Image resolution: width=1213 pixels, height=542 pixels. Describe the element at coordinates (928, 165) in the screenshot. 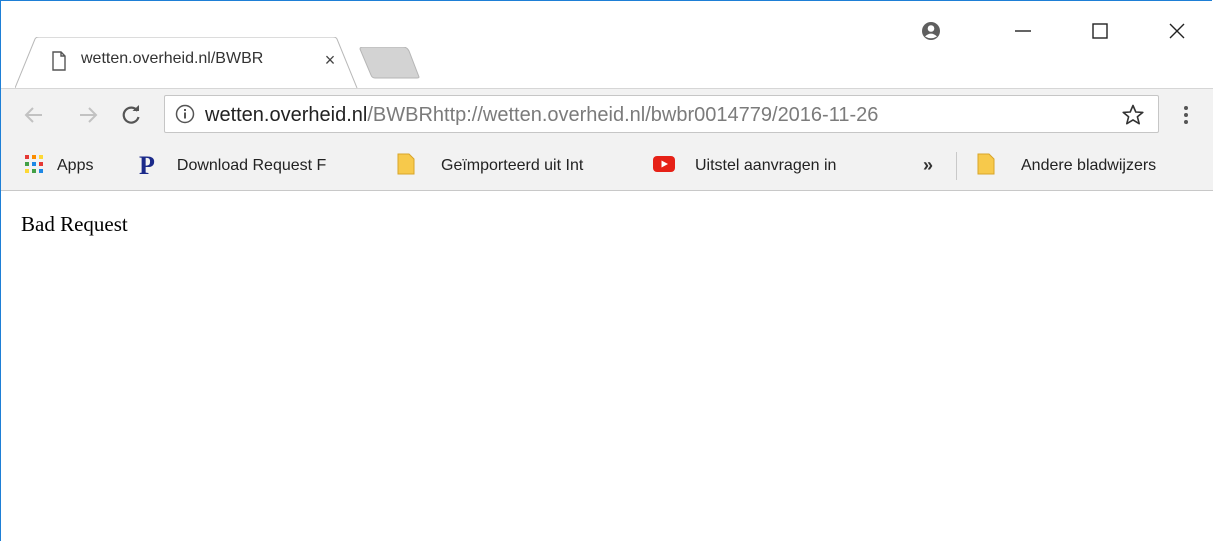

I see `bookmarks-overflow-chevron: »` at that location.